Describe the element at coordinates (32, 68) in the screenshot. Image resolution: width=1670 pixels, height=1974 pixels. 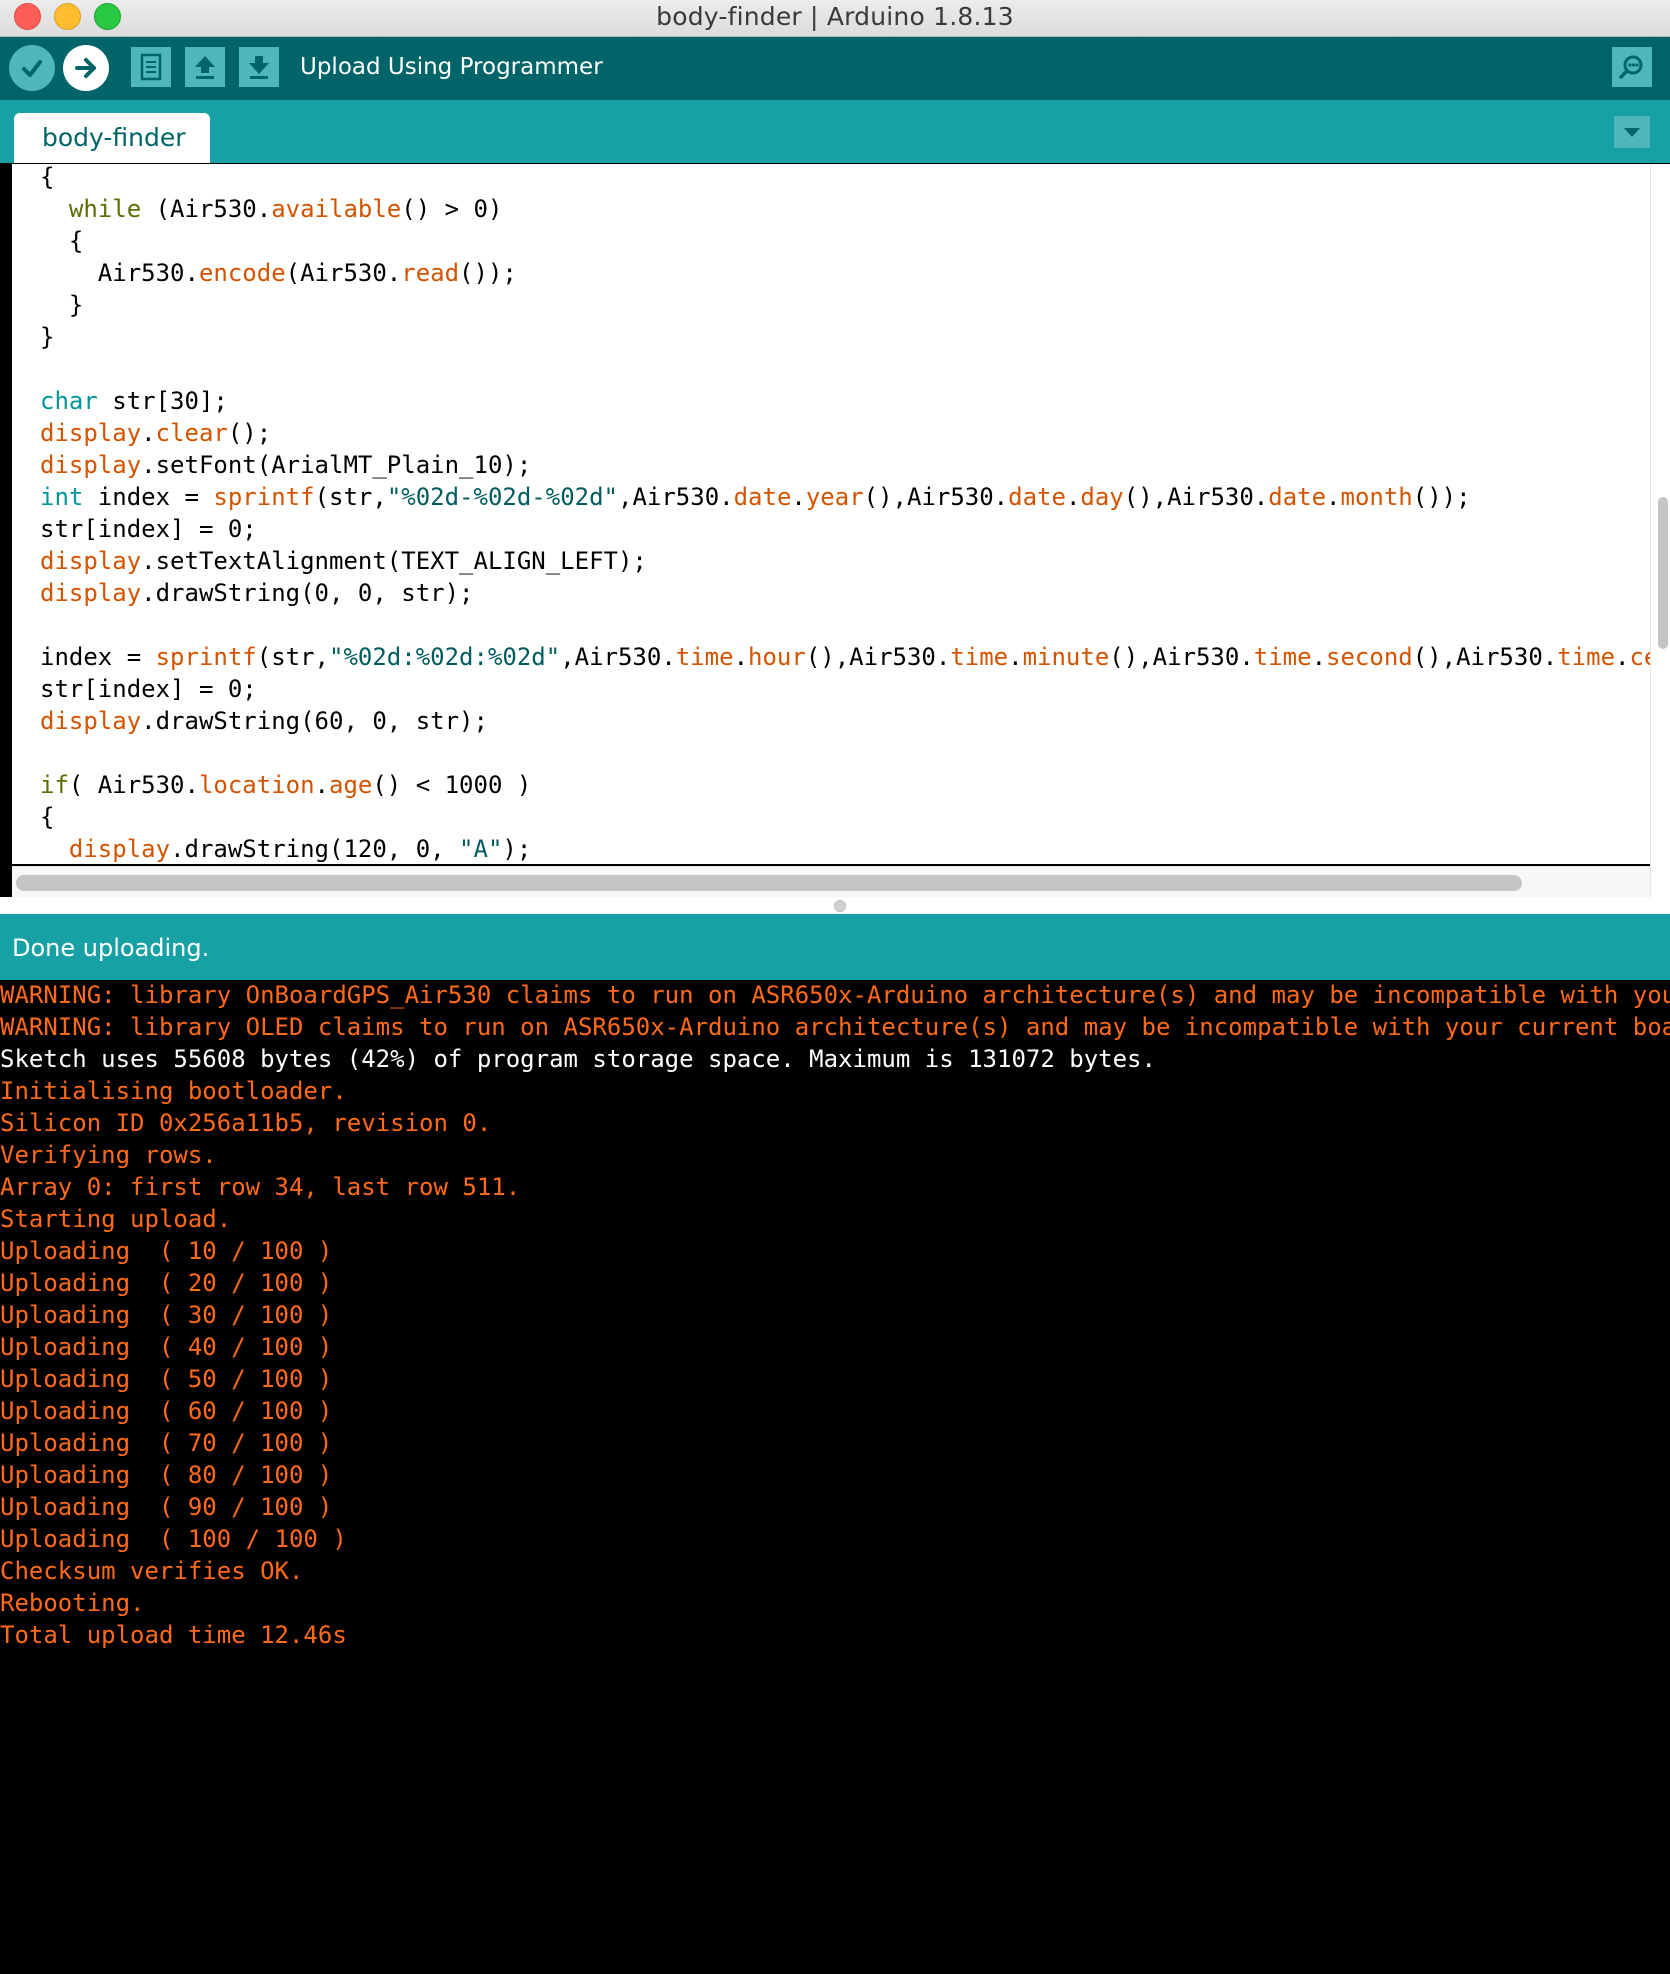
I see `verify-button` at that location.